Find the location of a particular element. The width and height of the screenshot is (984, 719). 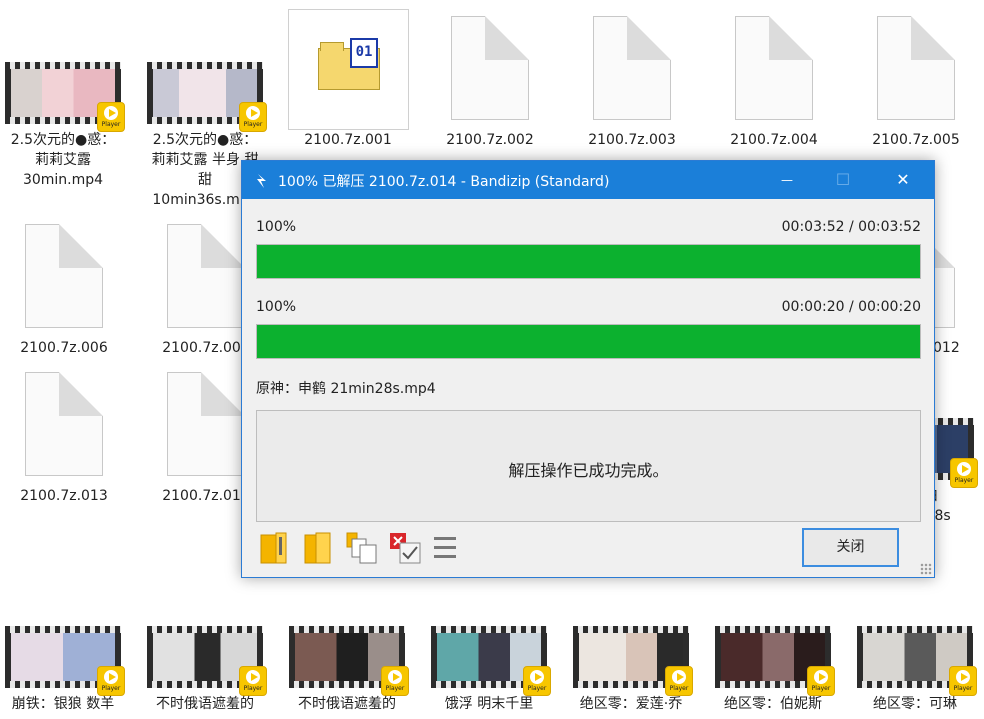

file-video-6: Player 不时俄语遮羞的 is located at coordinates (347, 669).